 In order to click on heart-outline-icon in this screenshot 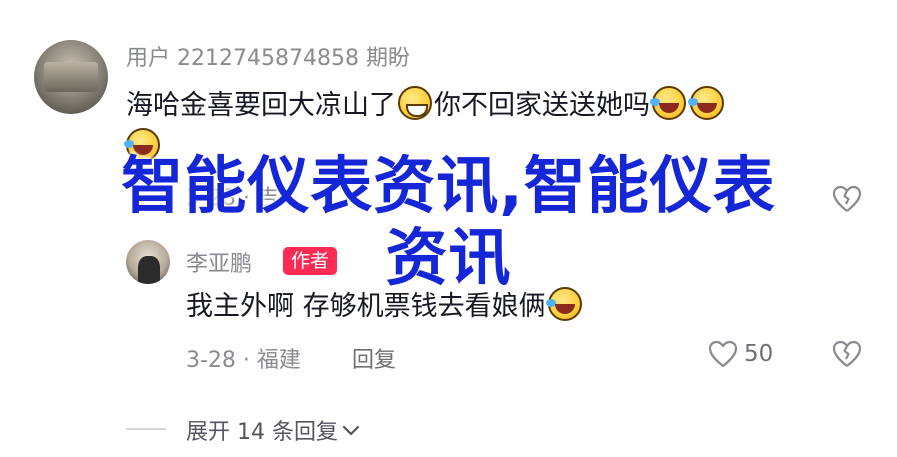, I will do `click(723, 354)`.